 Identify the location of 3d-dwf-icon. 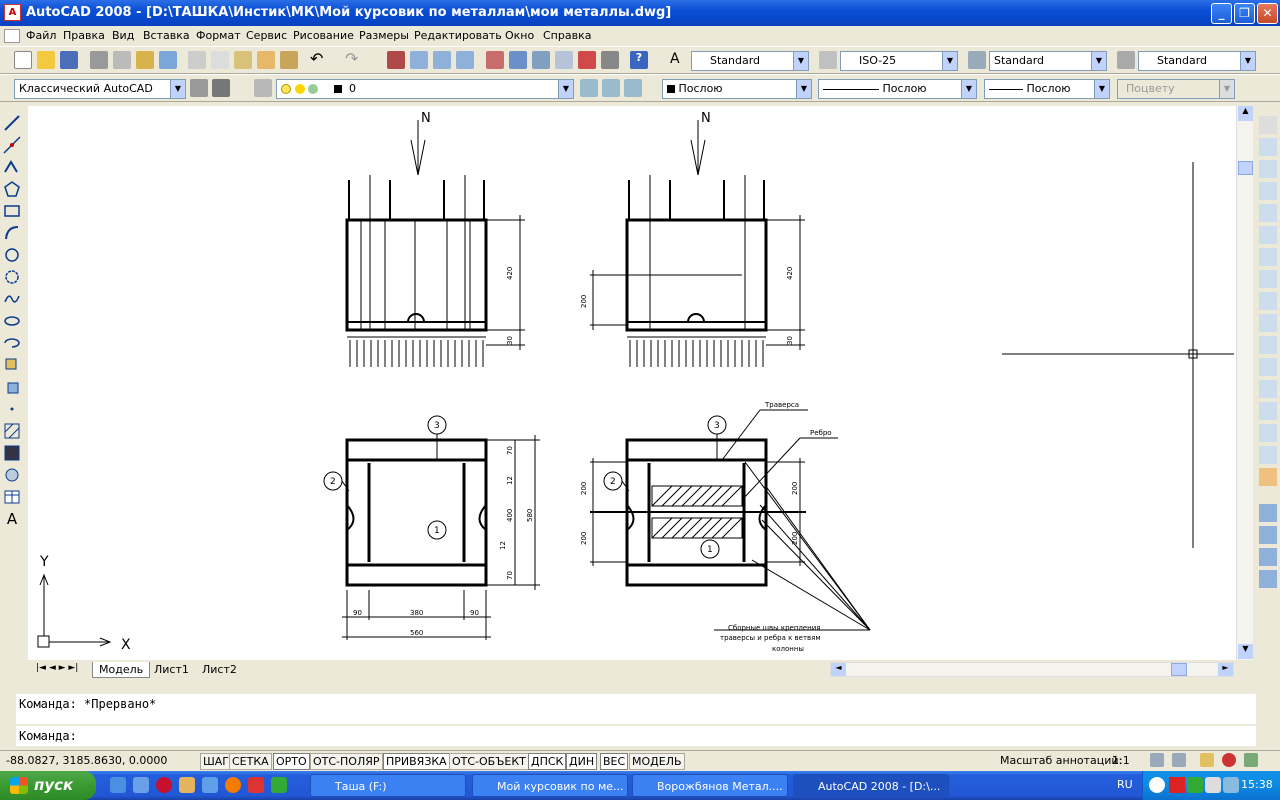
(168, 60).